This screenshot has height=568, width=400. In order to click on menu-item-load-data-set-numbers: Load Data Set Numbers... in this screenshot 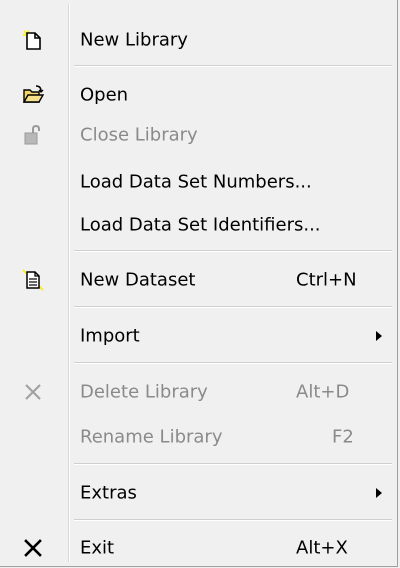, I will do `click(198, 182)`.